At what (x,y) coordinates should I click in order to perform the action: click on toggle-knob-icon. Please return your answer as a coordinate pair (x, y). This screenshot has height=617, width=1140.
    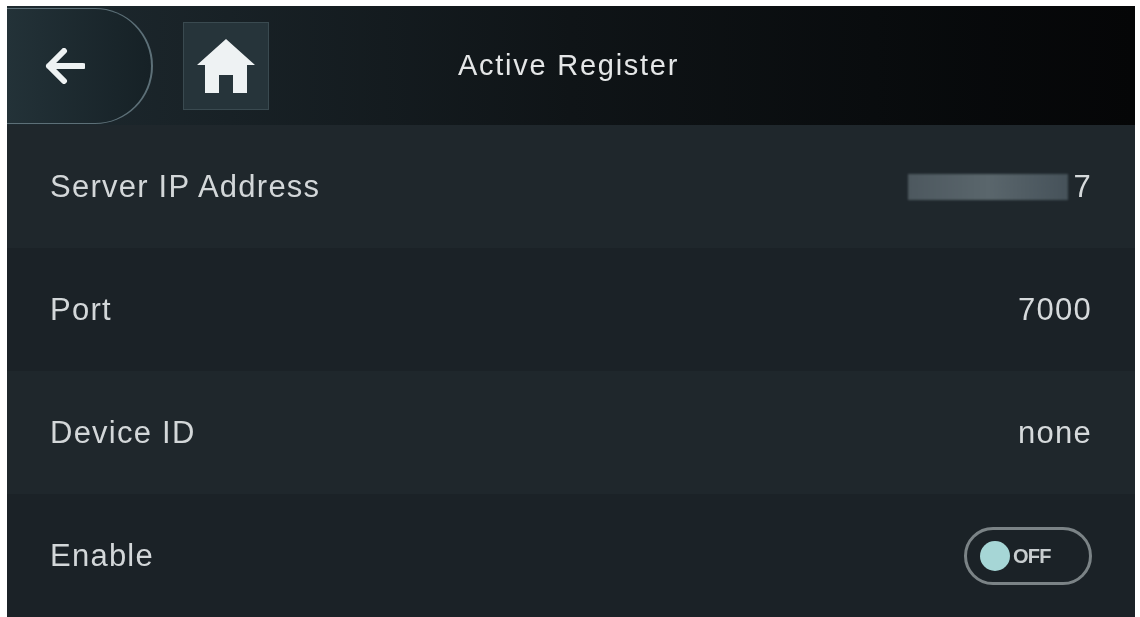
    Looking at the image, I should click on (995, 555).